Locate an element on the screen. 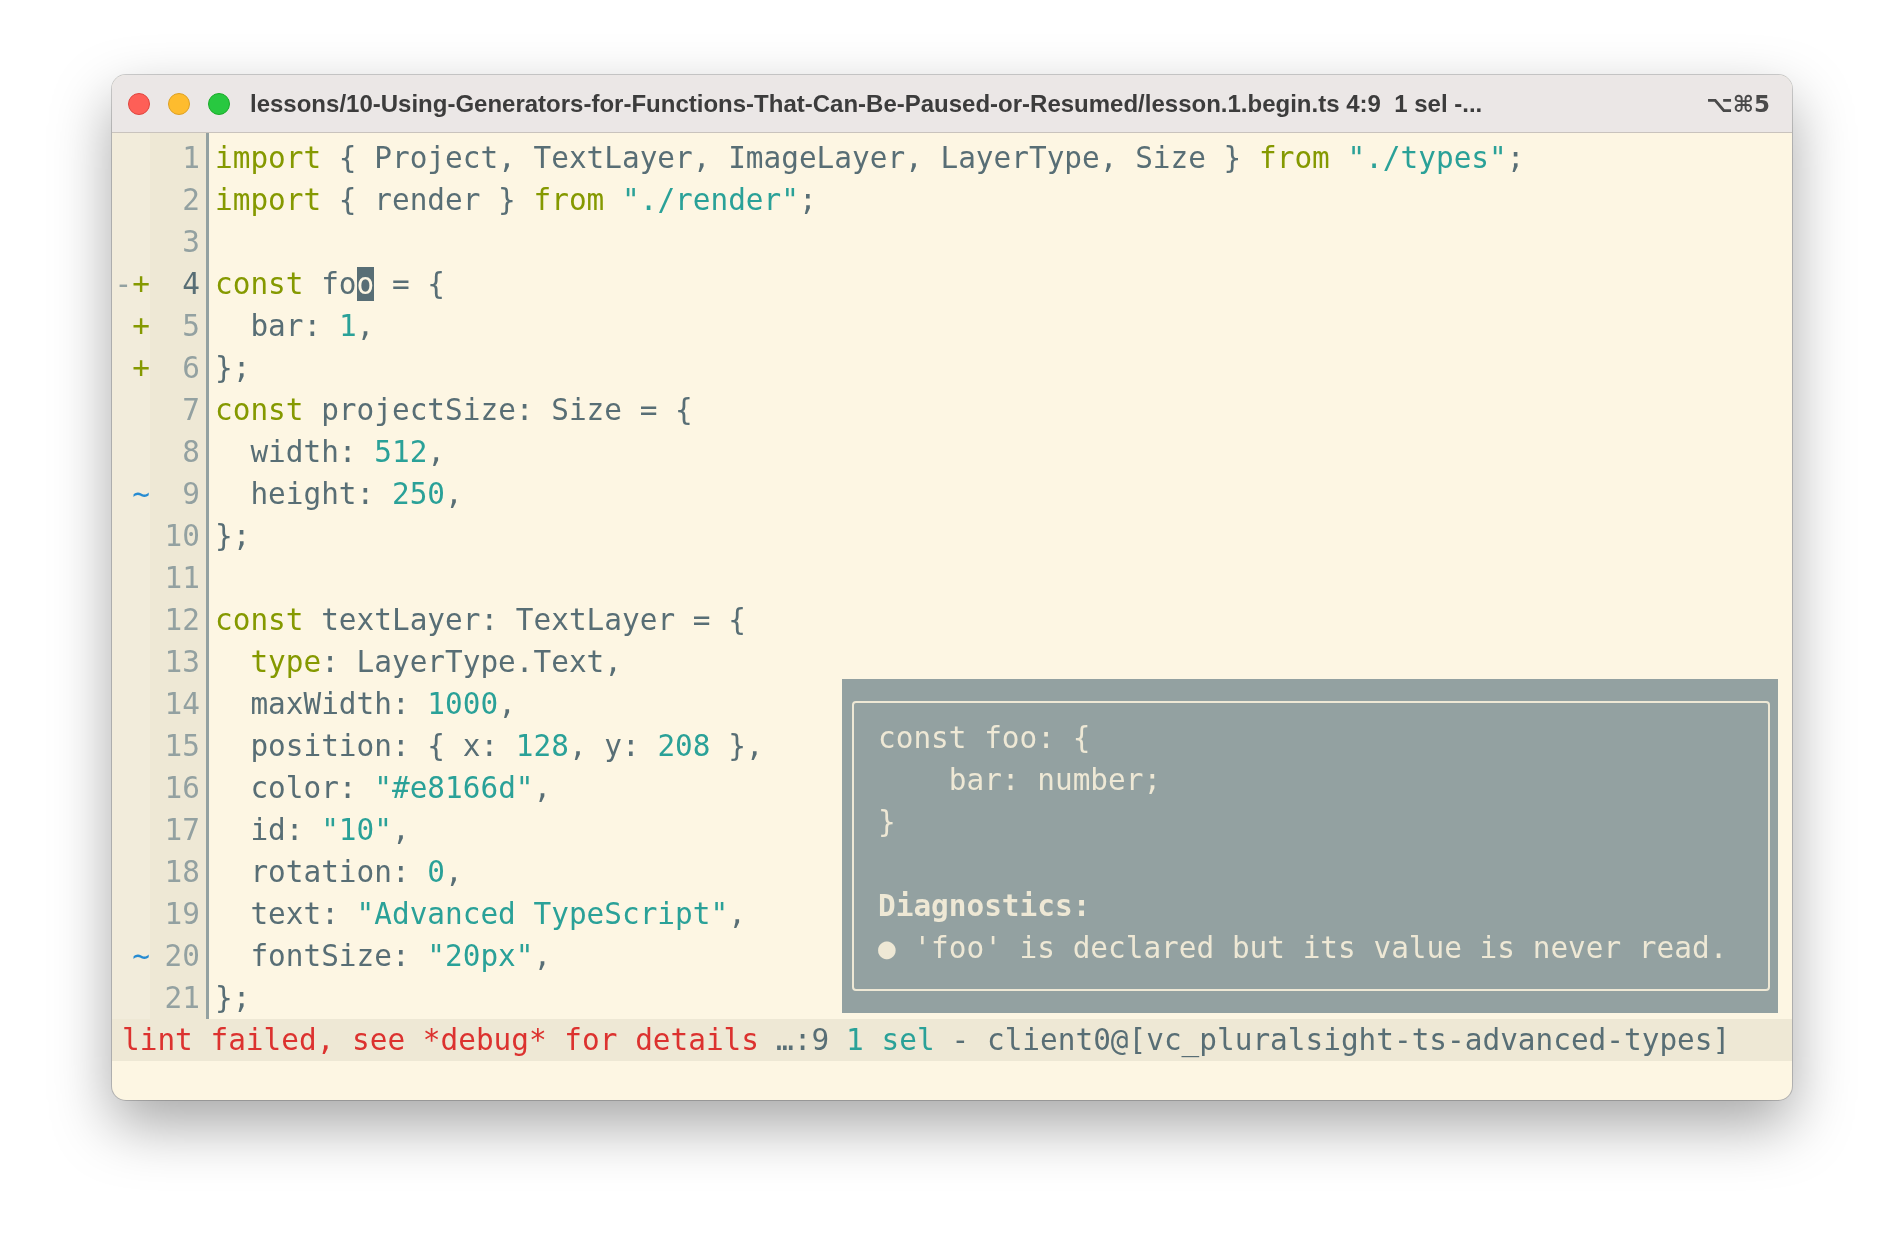  text-cursor: o is located at coordinates (365, 284).